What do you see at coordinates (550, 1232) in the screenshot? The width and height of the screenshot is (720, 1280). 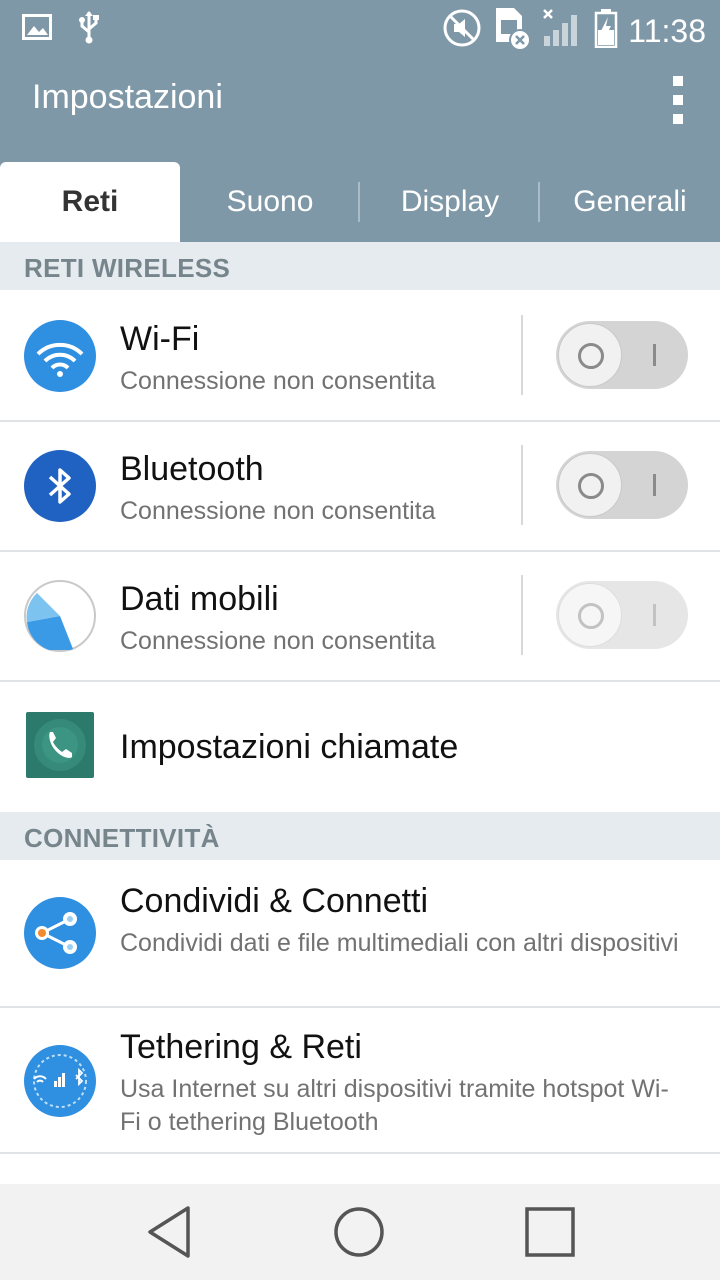 I see `recents-icon` at bounding box center [550, 1232].